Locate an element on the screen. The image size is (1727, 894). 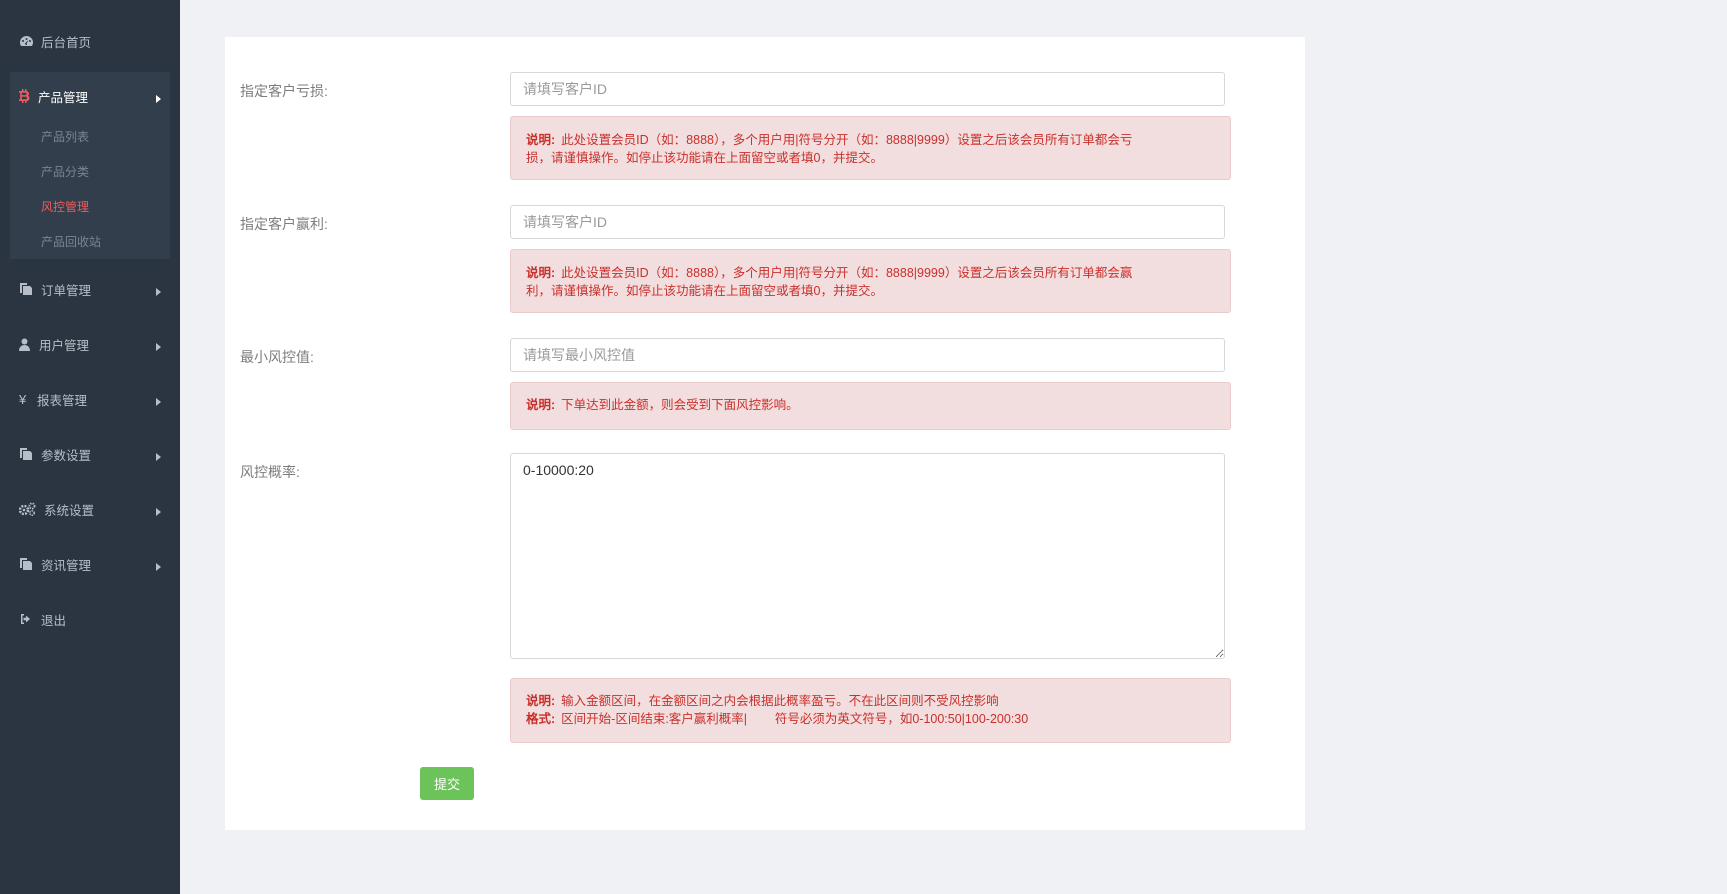
sidebar-item-users: 用户管理 is located at coordinates (90, 344).